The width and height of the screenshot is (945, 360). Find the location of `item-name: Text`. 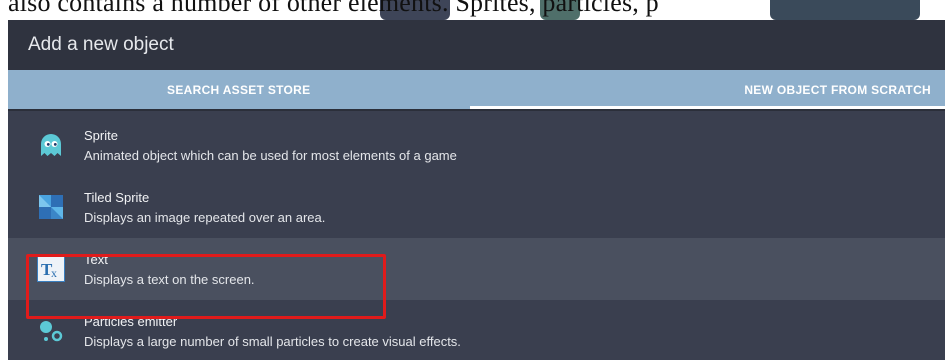

item-name: Text is located at coordinates (96, 259).